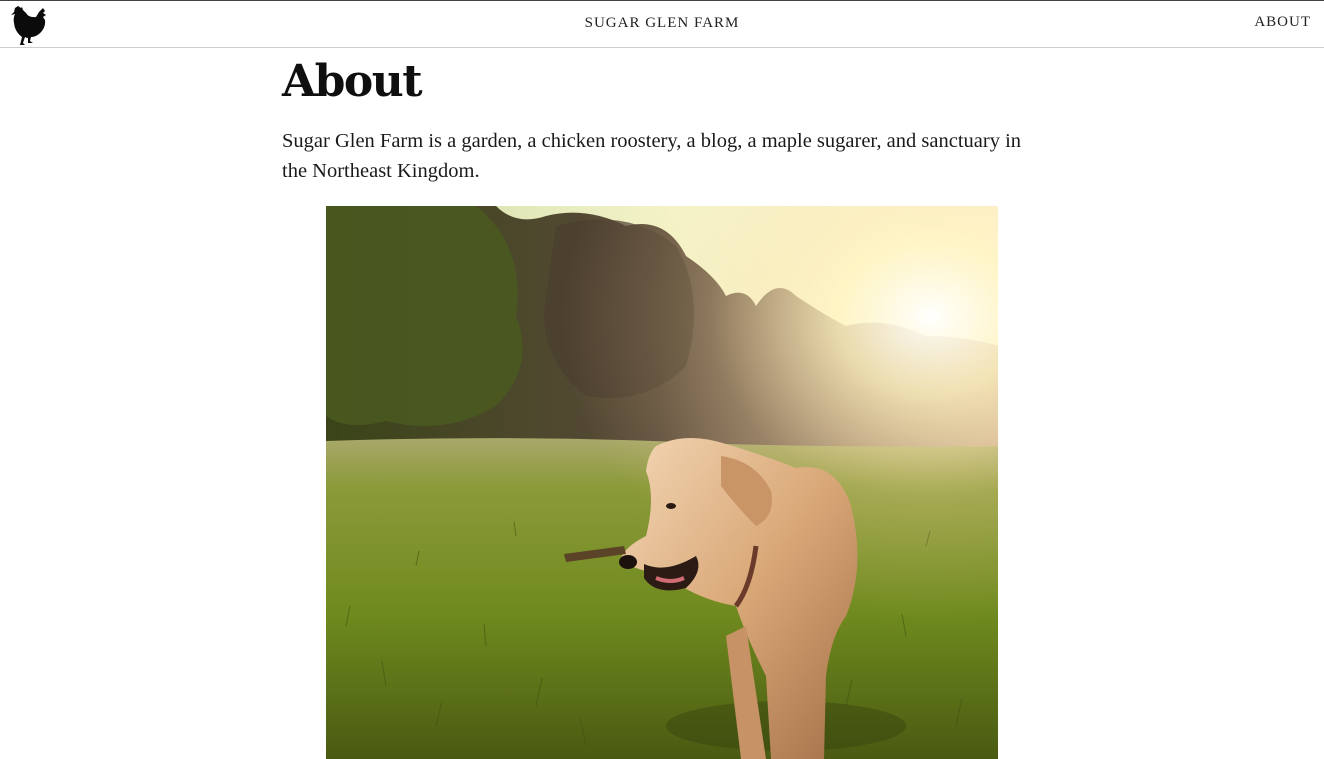 The image size is (1324, 759). I want to click on nav-about-link: ABOUT, so click(1282, 22).